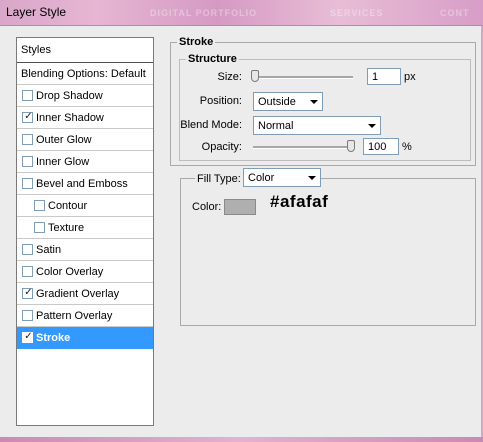  Describe the element at coordinates (219, 179) in the screenshot. I see `fill-type-label: Fill Type:` at that location.